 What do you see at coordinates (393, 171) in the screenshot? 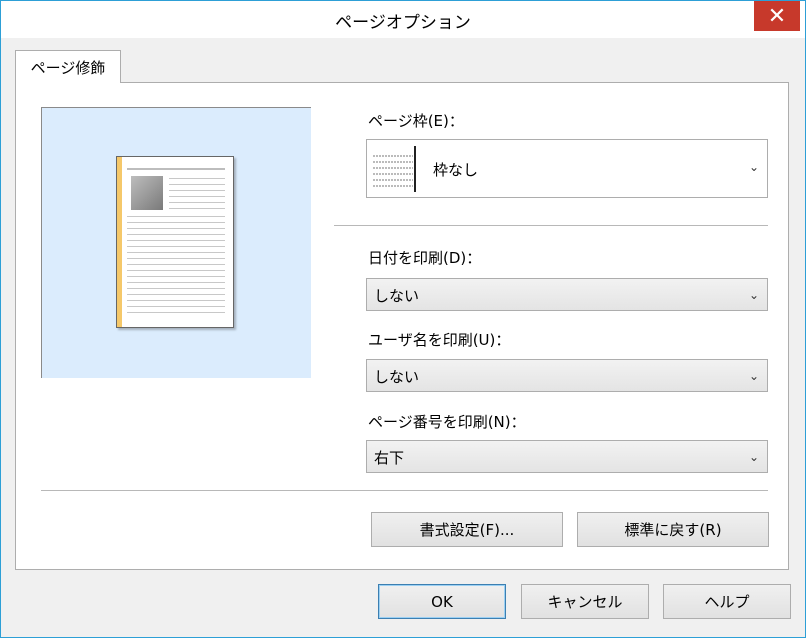
I see `border-style-icon` at bounding box center [393, 171].